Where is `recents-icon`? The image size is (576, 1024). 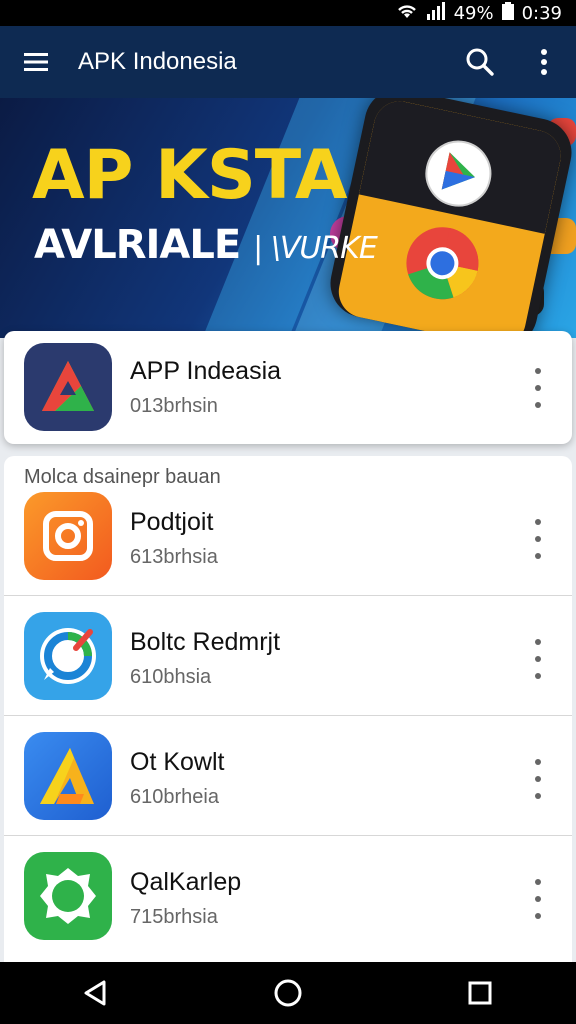
recents-icon is located at coordinates (480, 993).